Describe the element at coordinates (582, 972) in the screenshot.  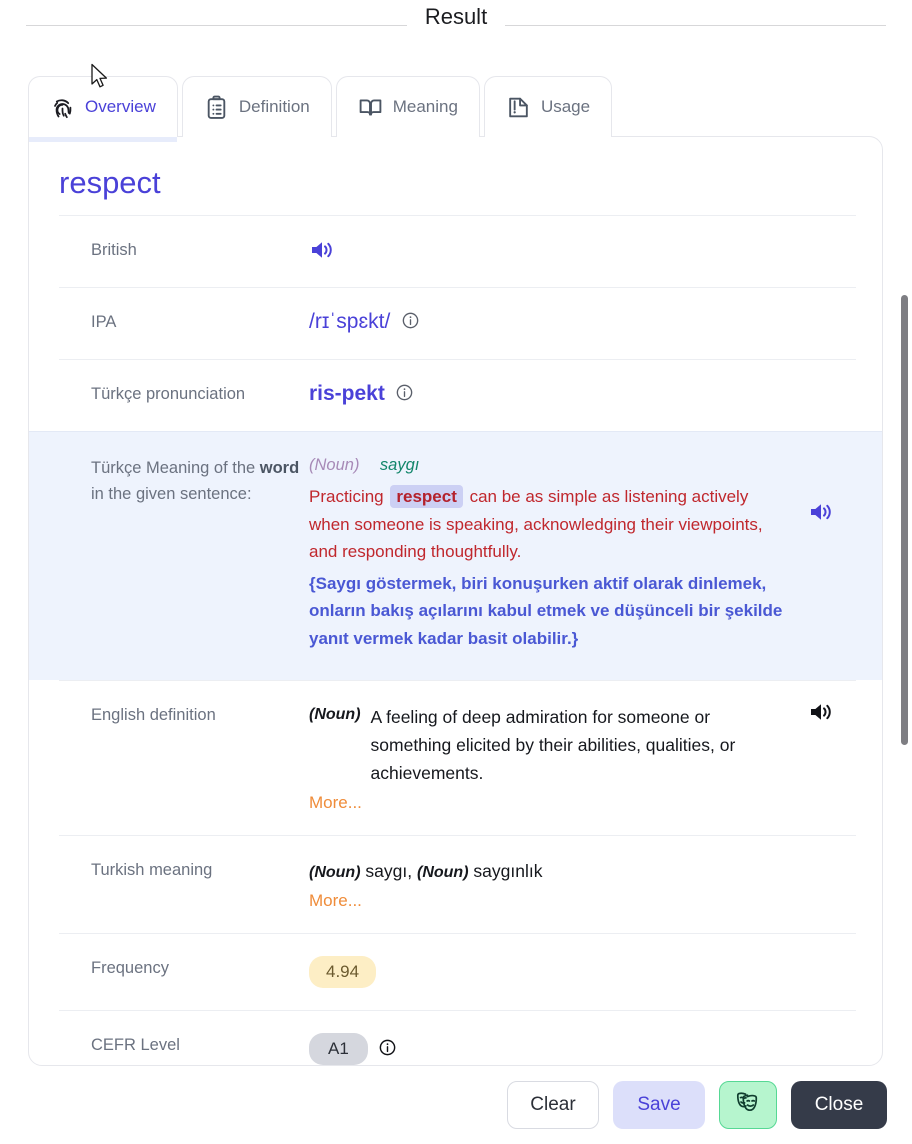
I see `row-value-frequency: 4.94` at that location.